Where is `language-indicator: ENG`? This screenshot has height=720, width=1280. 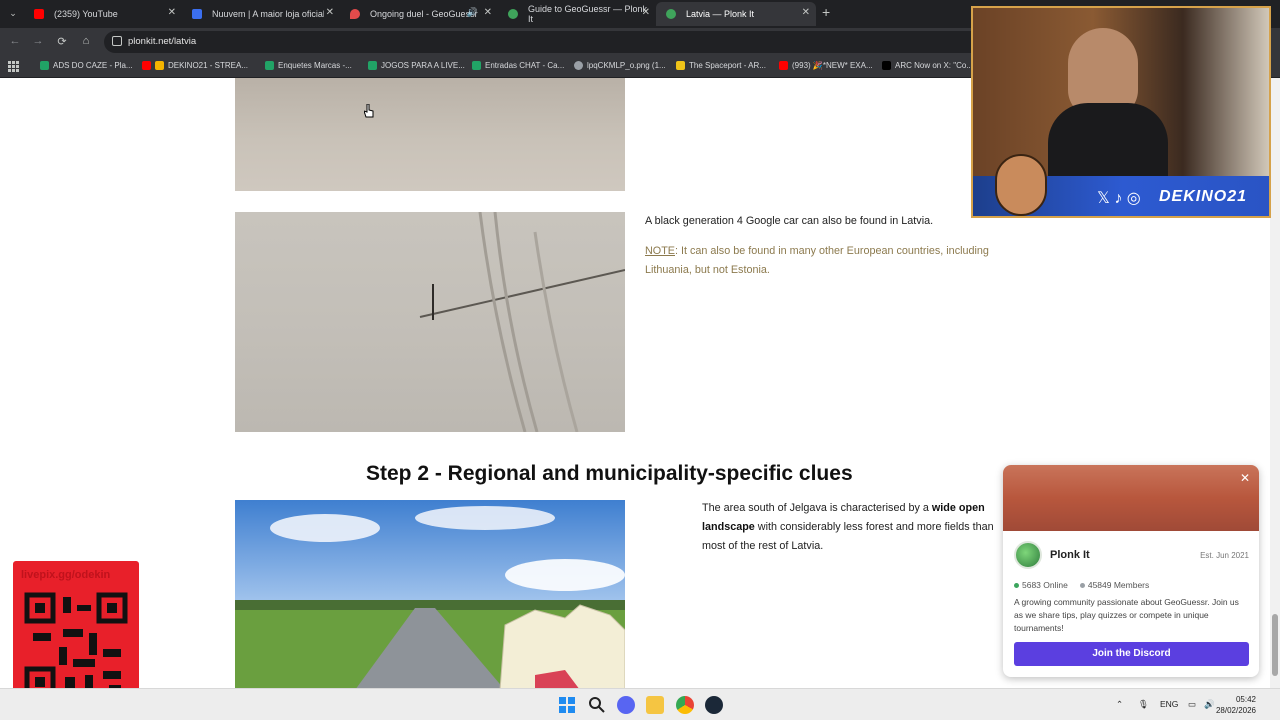 language-indicator: ENG is located at coordinates (1169, 704).